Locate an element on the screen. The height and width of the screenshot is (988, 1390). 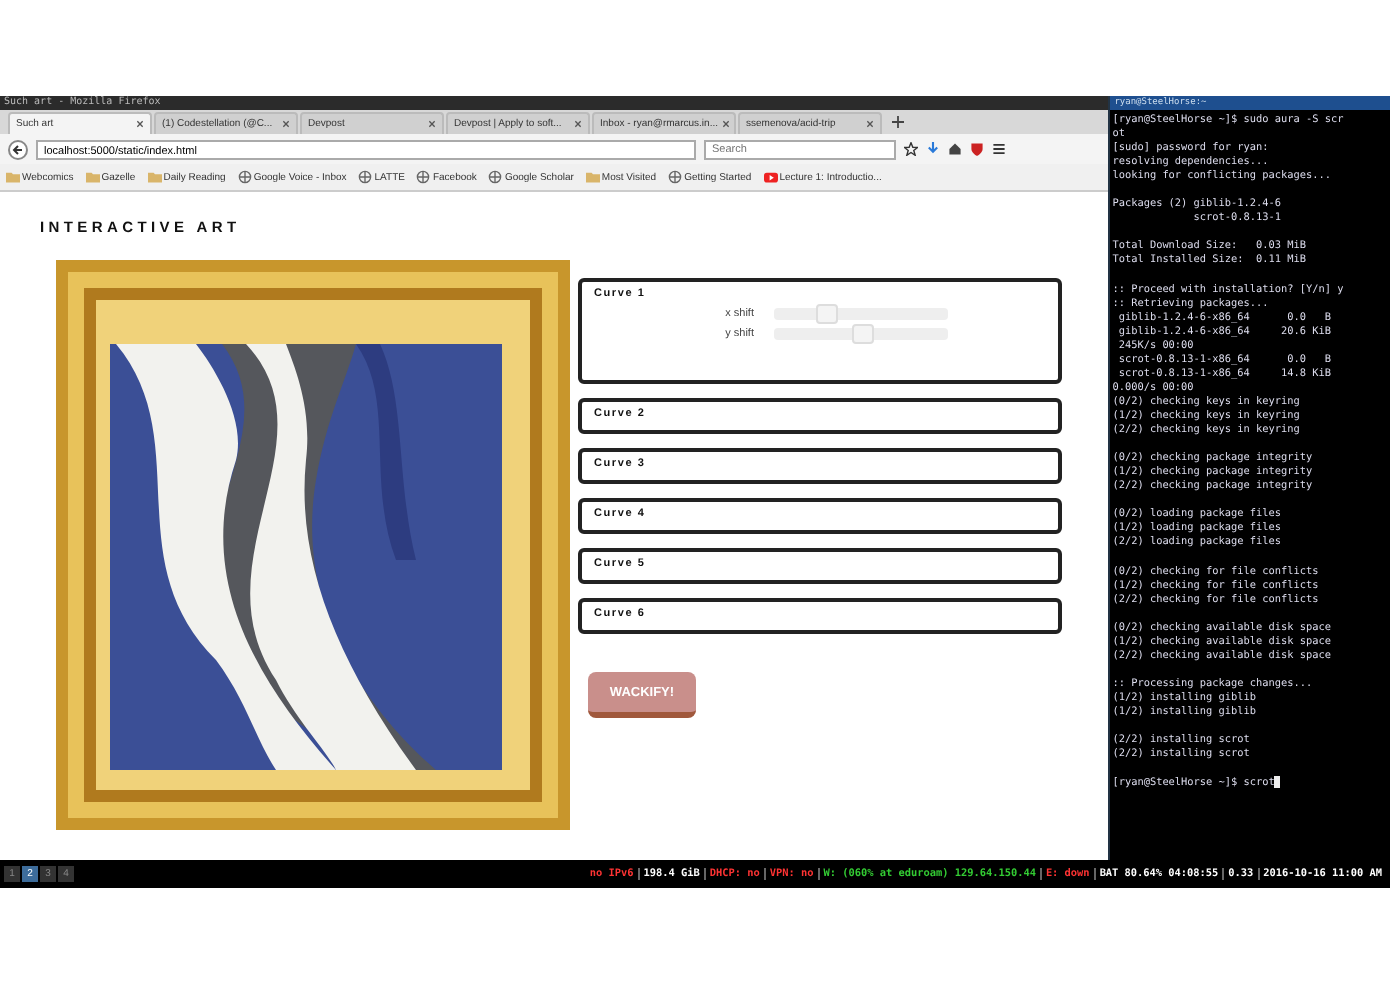
shield-icon is located at coordinates (977, 149).